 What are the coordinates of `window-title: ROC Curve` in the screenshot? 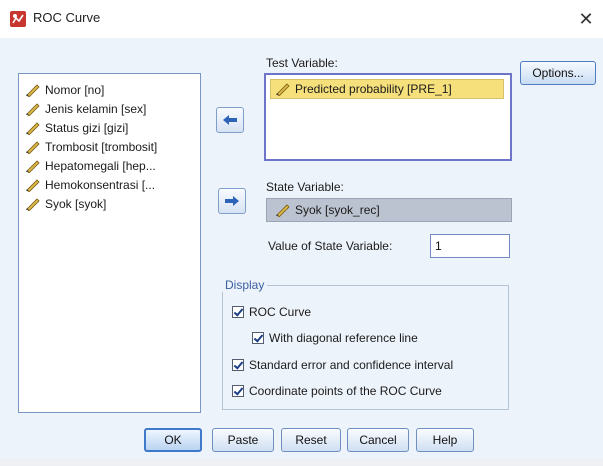 It's located at (67, 17).